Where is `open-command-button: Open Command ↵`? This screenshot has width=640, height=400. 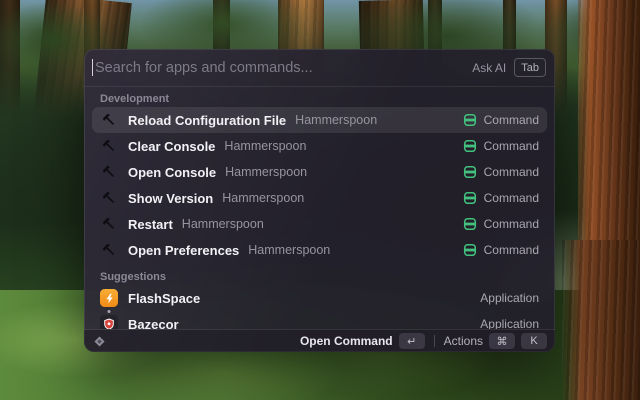
open-command-button: Open Command ↵ is located at coordinates (362, 341).